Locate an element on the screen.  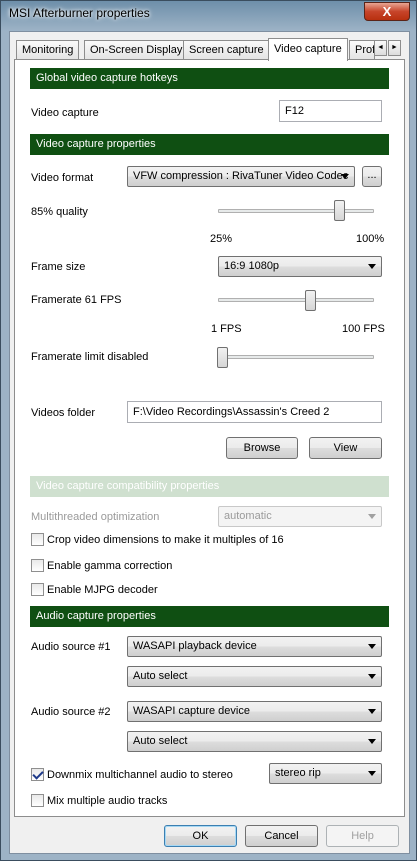
audio-source2-label: Audio source #2 is located at coordinates (71, 712).